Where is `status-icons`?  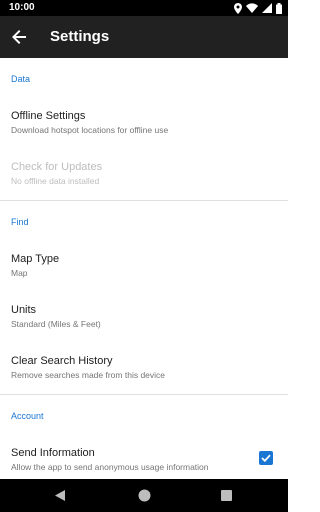
status-icons is located at coordinates (258, 8).